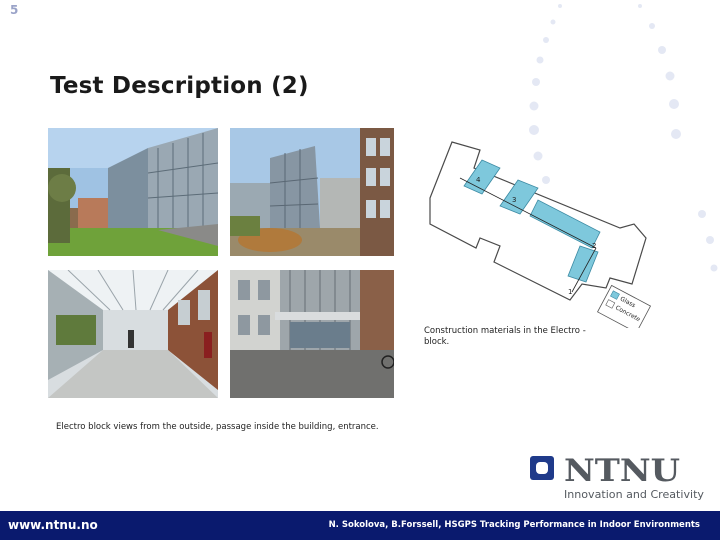 The image size is (720, 540). What do you see at coordinates (514, 200) in the screenshot?
I see `plan-label-3: 3` at bounding box center [514, 200].